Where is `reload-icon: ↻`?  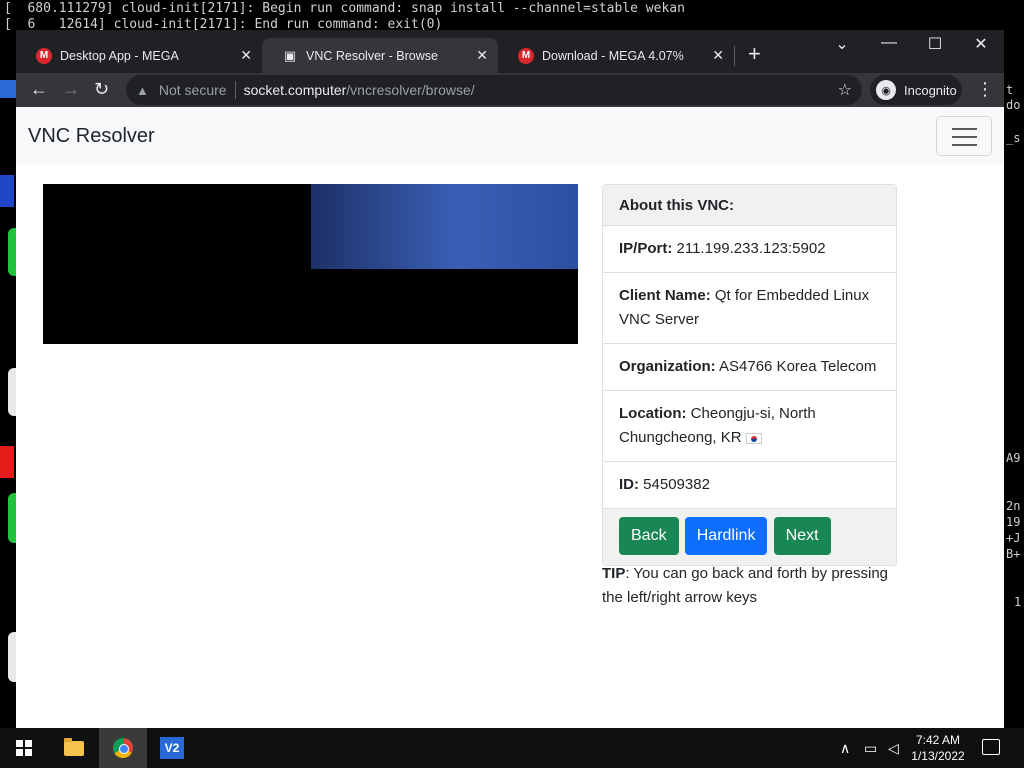
reload-icon: ↻ is located at coordinates (101, 89).